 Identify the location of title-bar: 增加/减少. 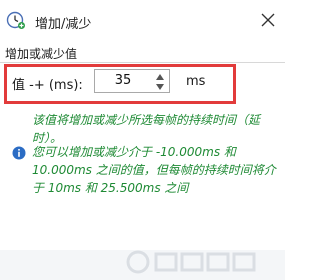
(142, 20).